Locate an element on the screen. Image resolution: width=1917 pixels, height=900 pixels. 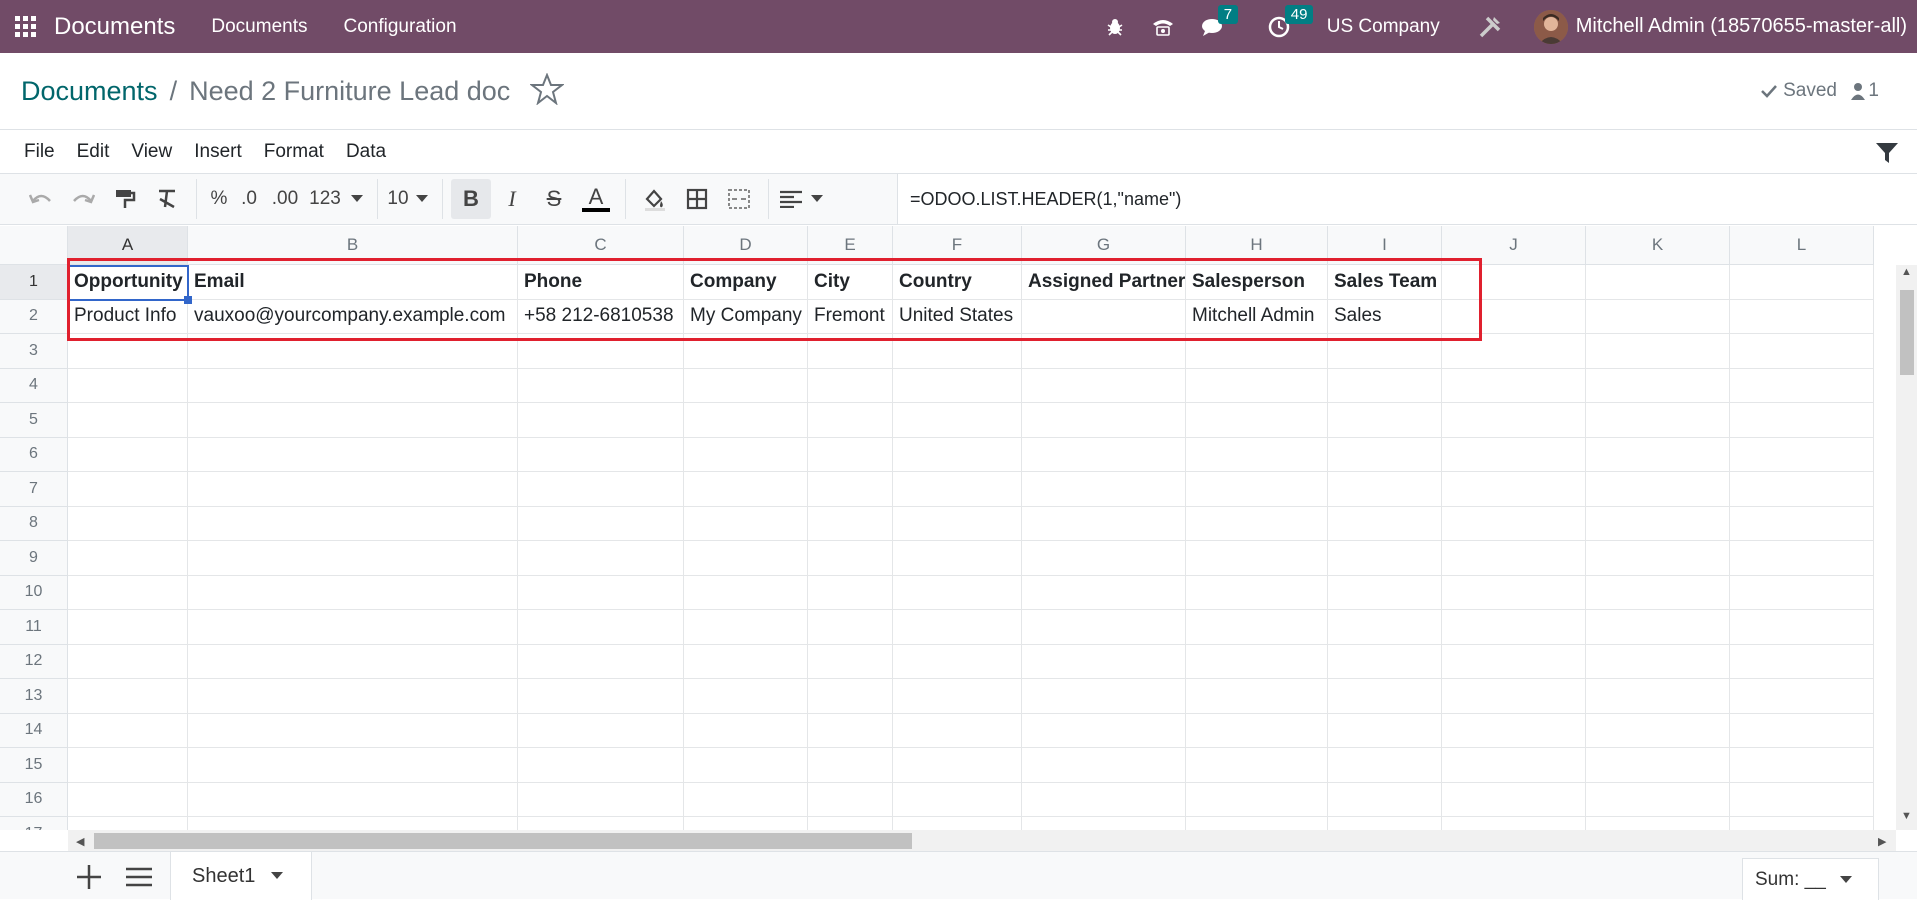
column-header: L is located at coordinates (1802, 245).